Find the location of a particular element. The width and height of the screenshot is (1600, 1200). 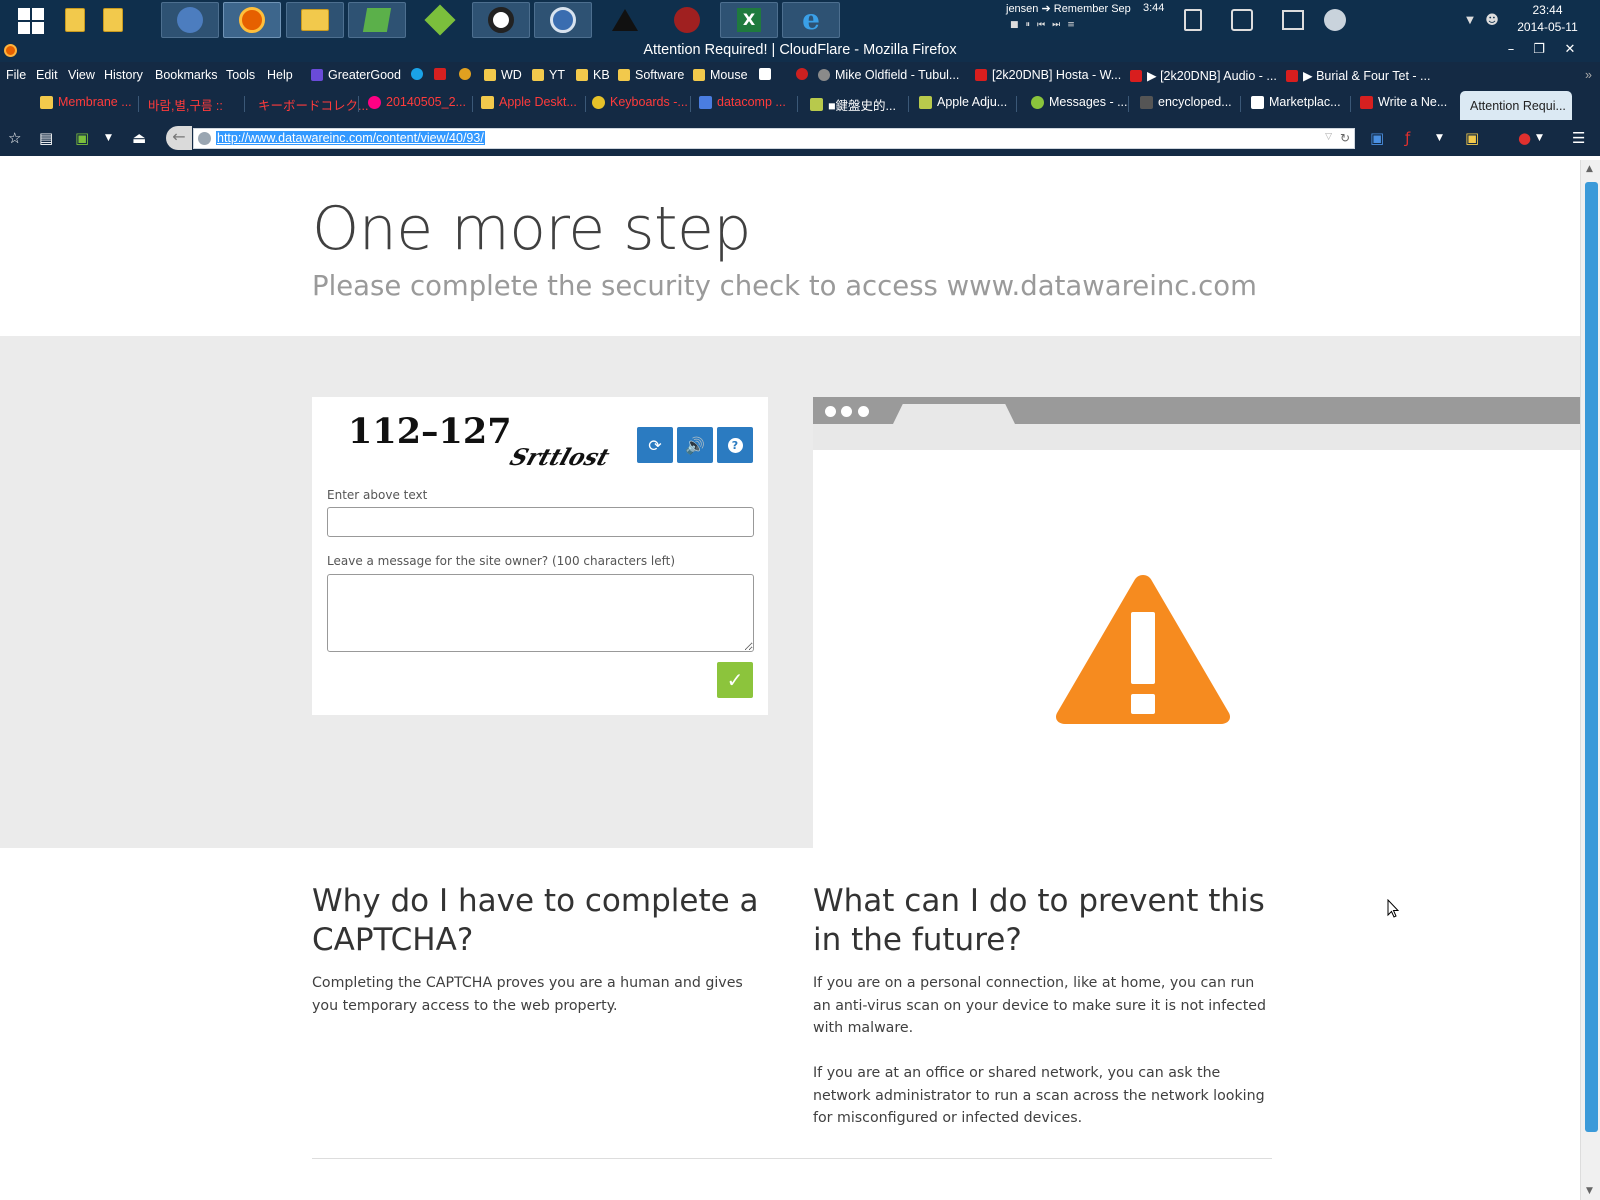

menu-tools: Tools is located at coordinates (240, 75).